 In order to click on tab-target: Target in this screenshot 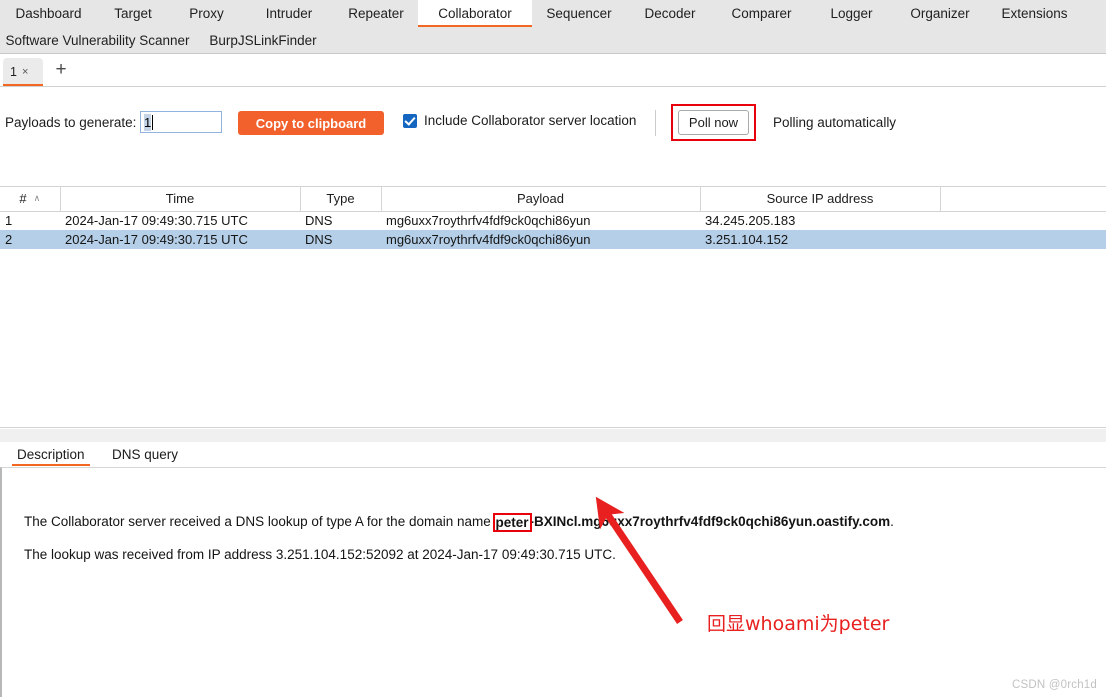, I will do `click(133, 13)`.